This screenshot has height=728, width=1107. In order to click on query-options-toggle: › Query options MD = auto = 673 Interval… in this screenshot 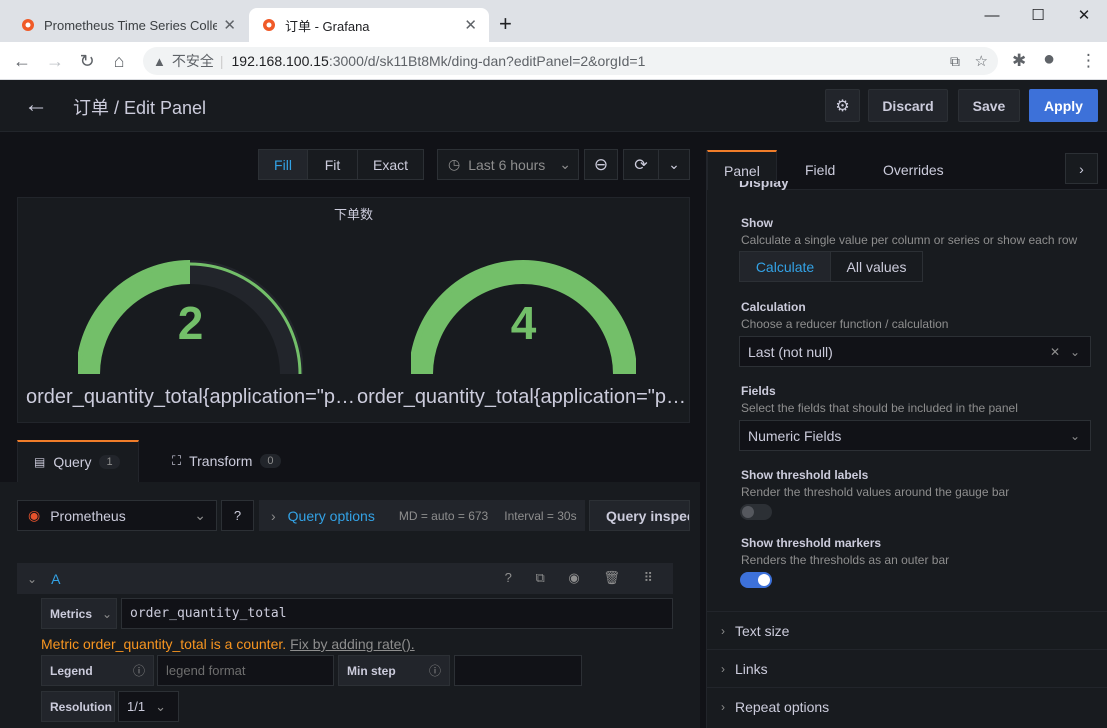, I will do `click(422, 515)`.